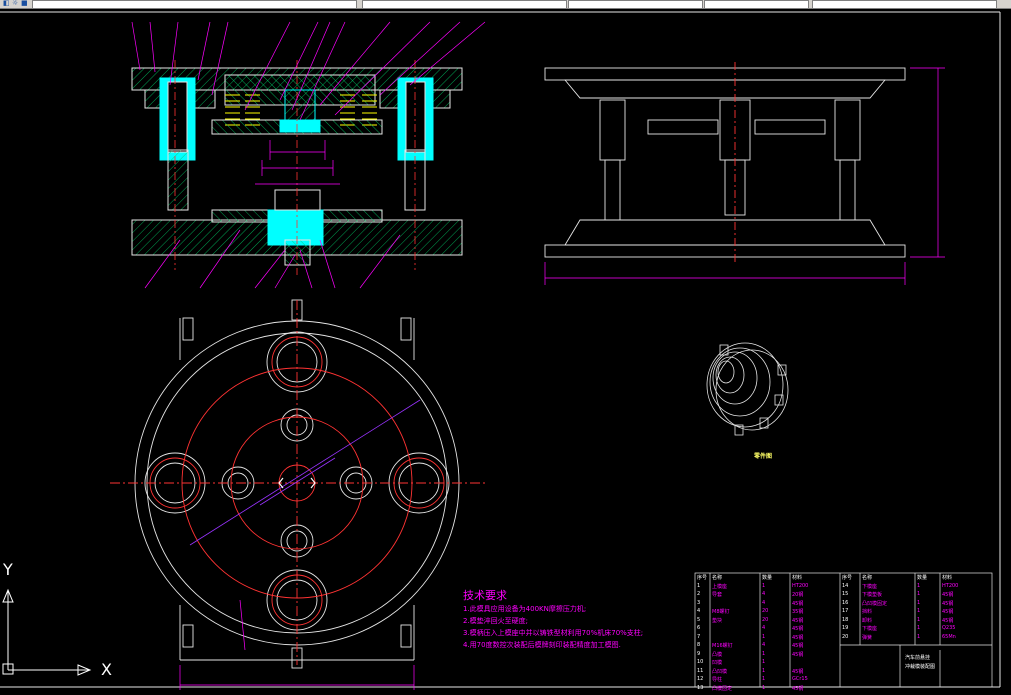 This screenshot has height=695, width=1011. I want to click on title-block-text: 汽车前悬挂, so click(918, 658).